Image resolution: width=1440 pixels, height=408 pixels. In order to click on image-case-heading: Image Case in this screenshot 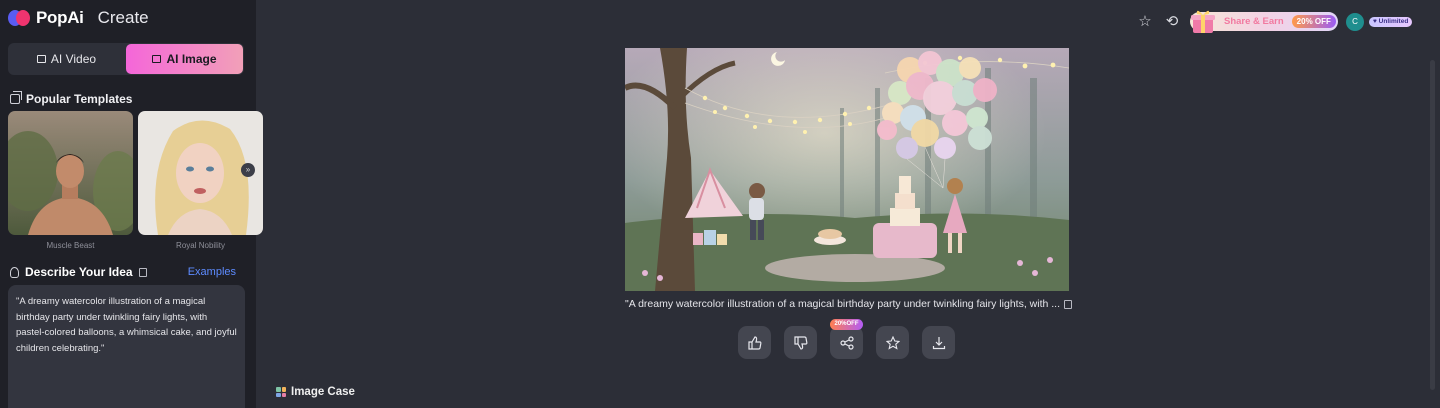, I will do `click(315, 392)`.